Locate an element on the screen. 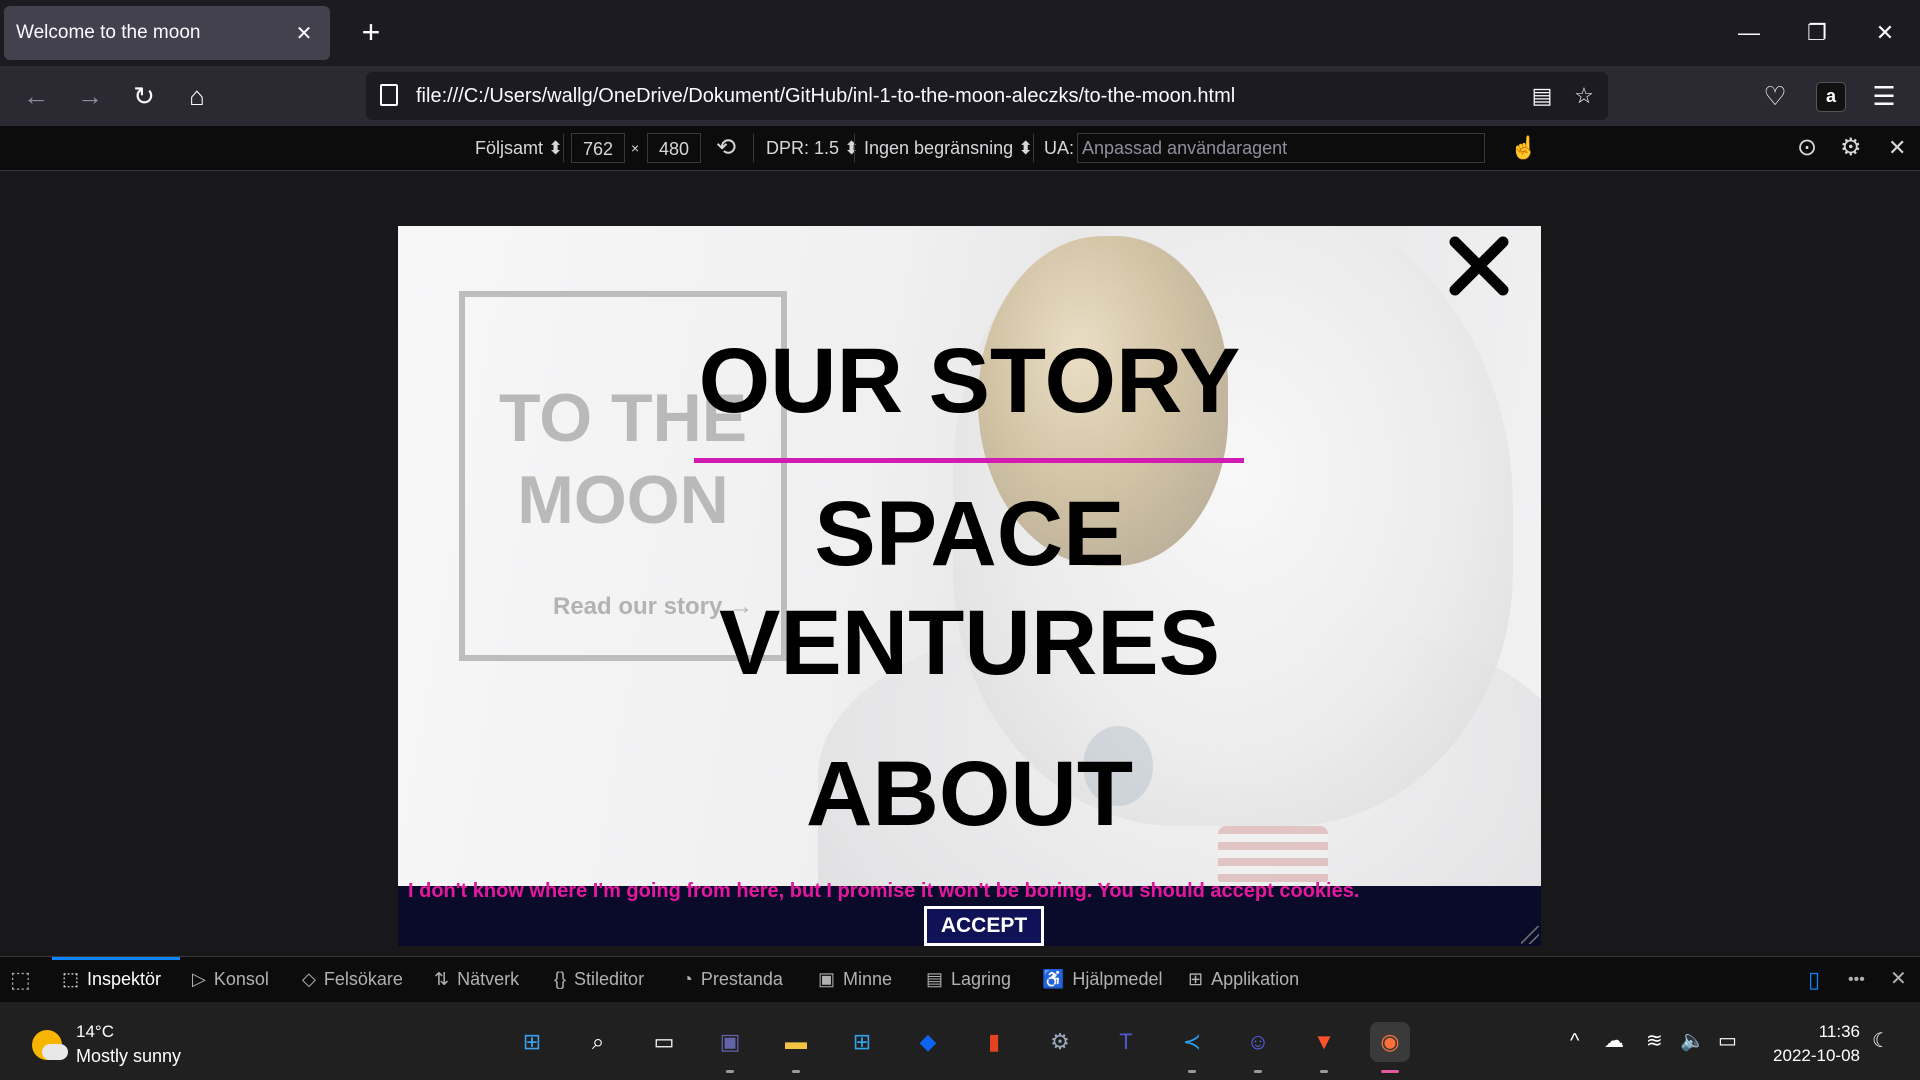 The image size is (1920, 1080). close-menu-icon is located at coordinates (1479, 266).